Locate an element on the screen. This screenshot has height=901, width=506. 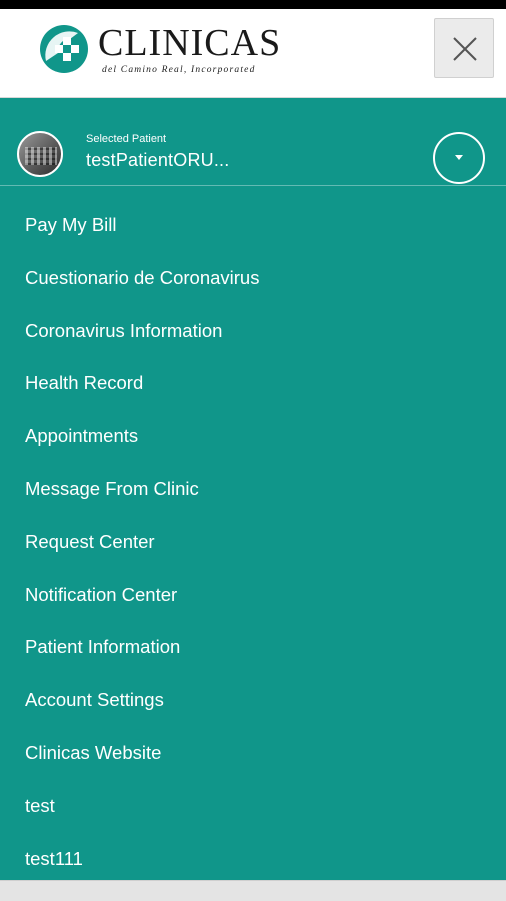
logo-subtitle: del Camino Real, Incorporated is located at coordinates (179, 70).